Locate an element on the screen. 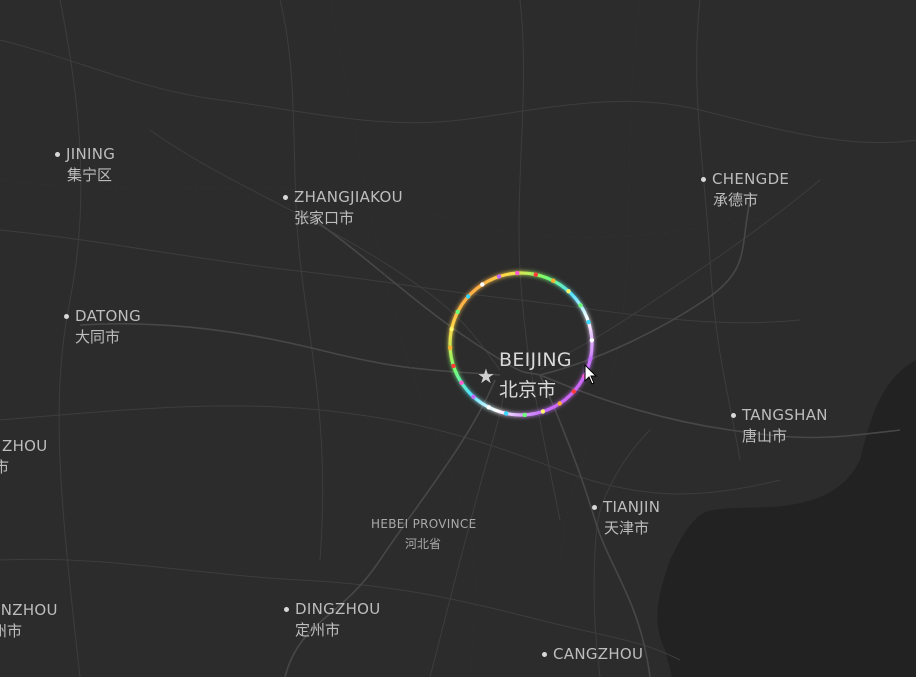  city-name-en: ZHANGJIAKOU is located at coordinates (348, 197).